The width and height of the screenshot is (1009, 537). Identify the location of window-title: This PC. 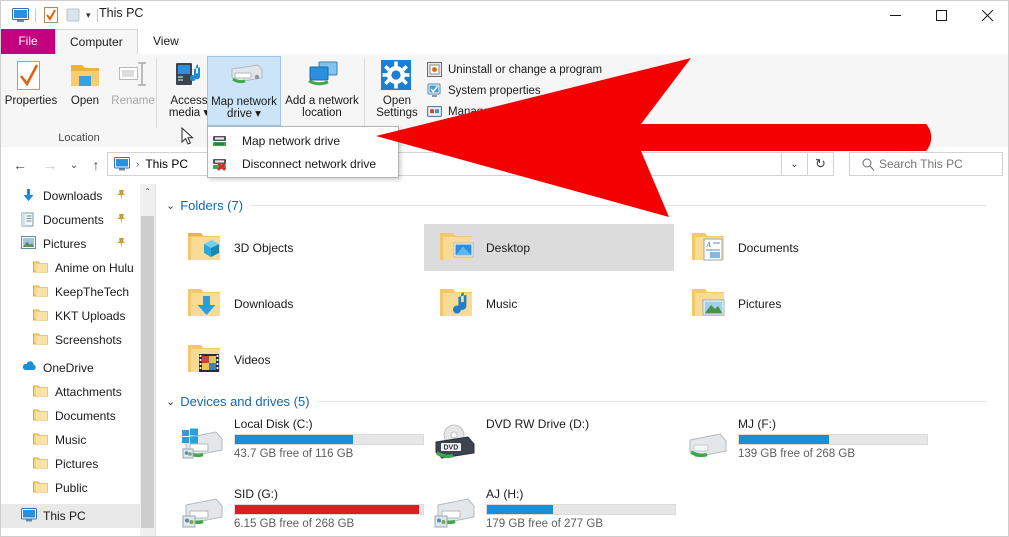
(121, 13).